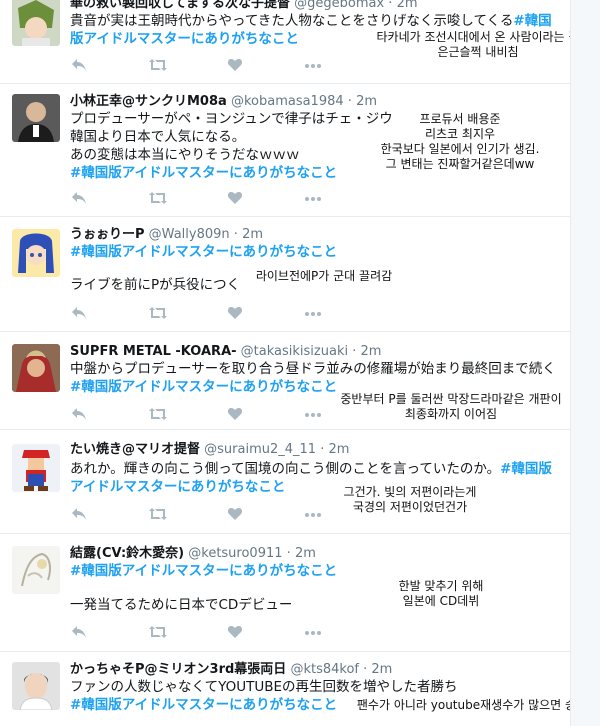 The image size is (600, 726). I want to click on korean-translation: 라이브전에P가 군대 끌려감, so click(324, 276).